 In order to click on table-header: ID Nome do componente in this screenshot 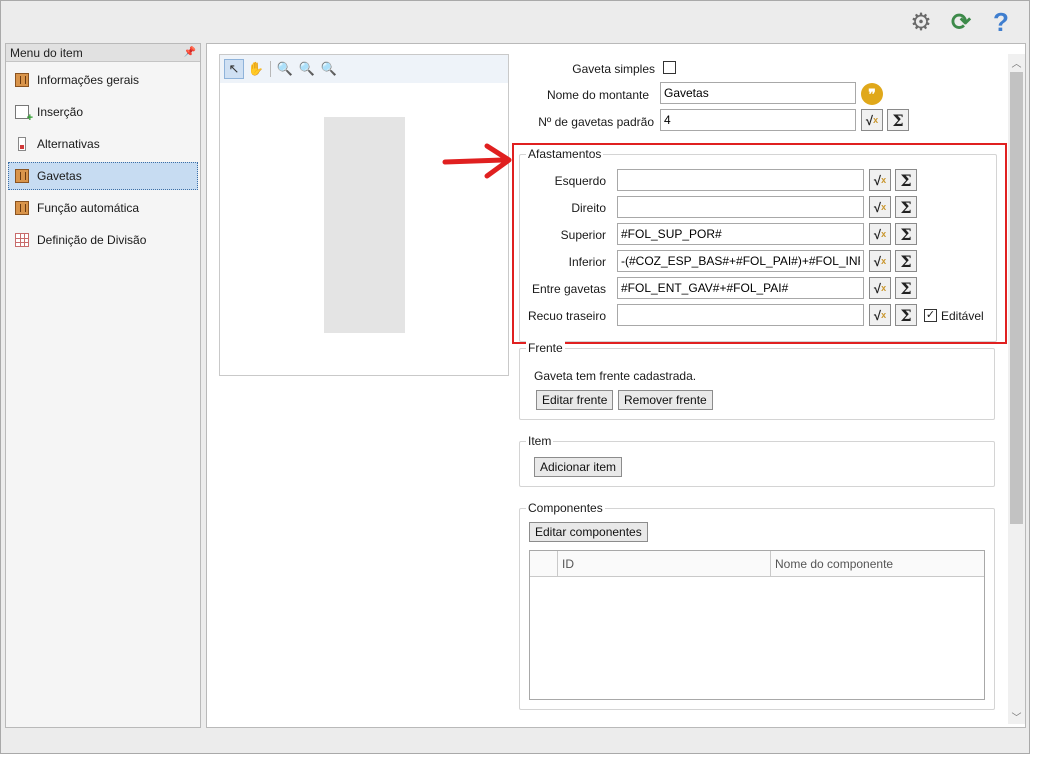, I will do `click(757, 564)`.